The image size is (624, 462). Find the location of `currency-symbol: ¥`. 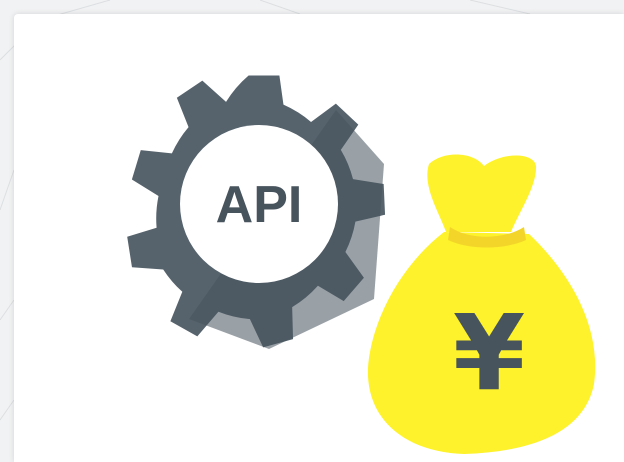

currency-symbol: ¥ is located at coordinates (489, 353).